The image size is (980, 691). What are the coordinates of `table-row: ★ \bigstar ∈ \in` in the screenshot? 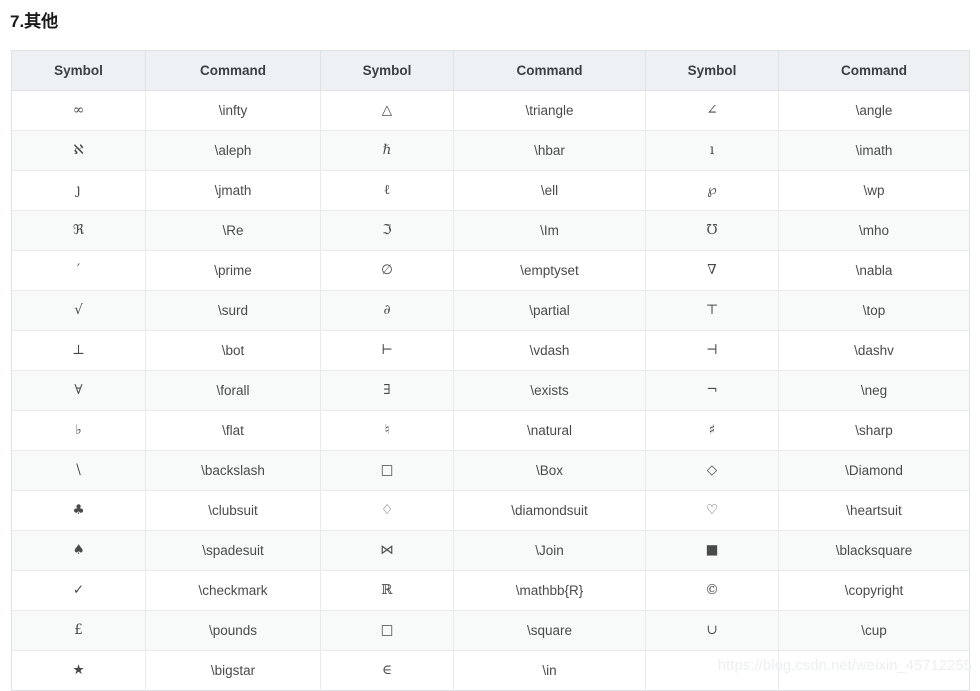 It's located at (490, 670).